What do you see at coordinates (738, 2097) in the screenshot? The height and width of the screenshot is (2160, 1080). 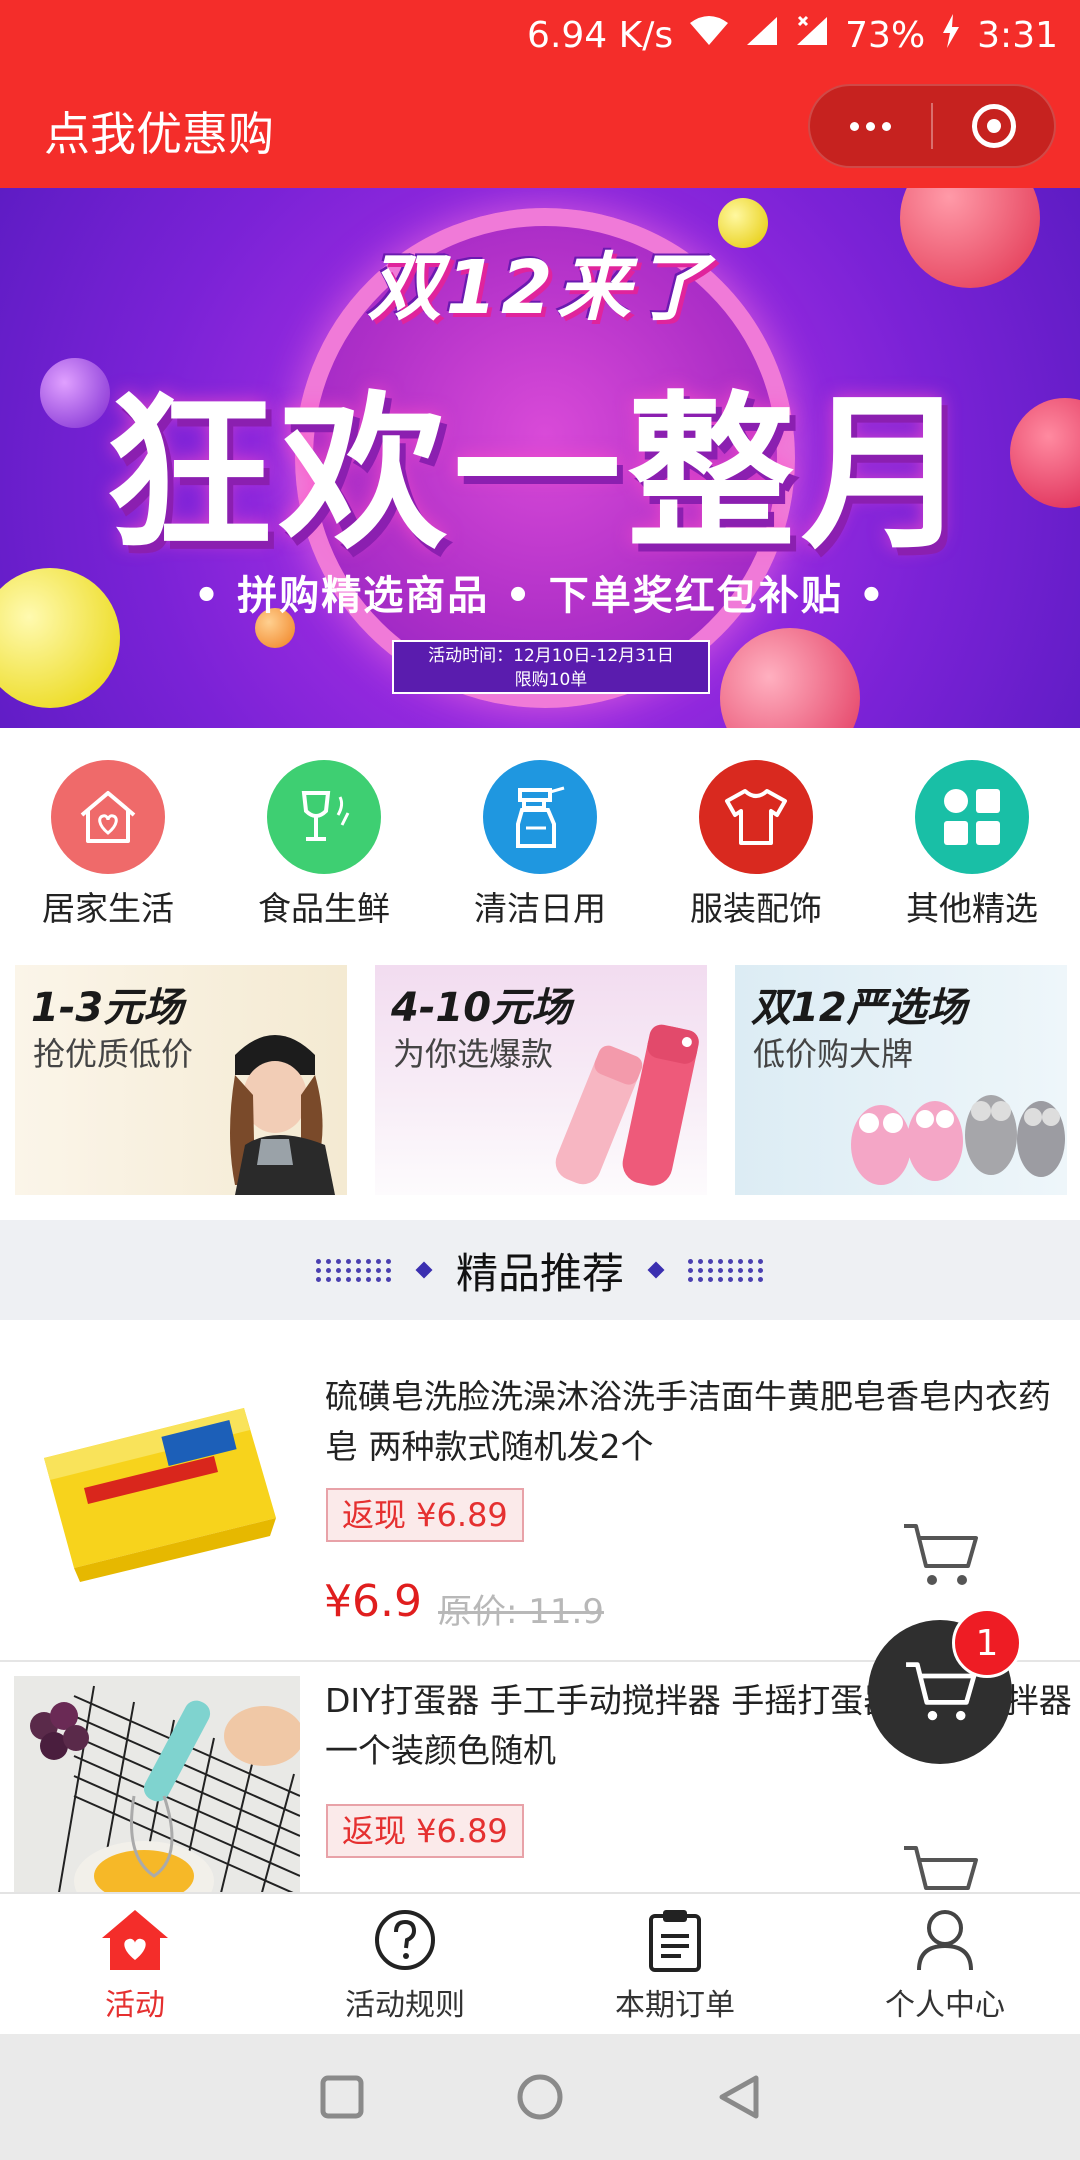 I see `back-button` at bounding box center [738, 2097].